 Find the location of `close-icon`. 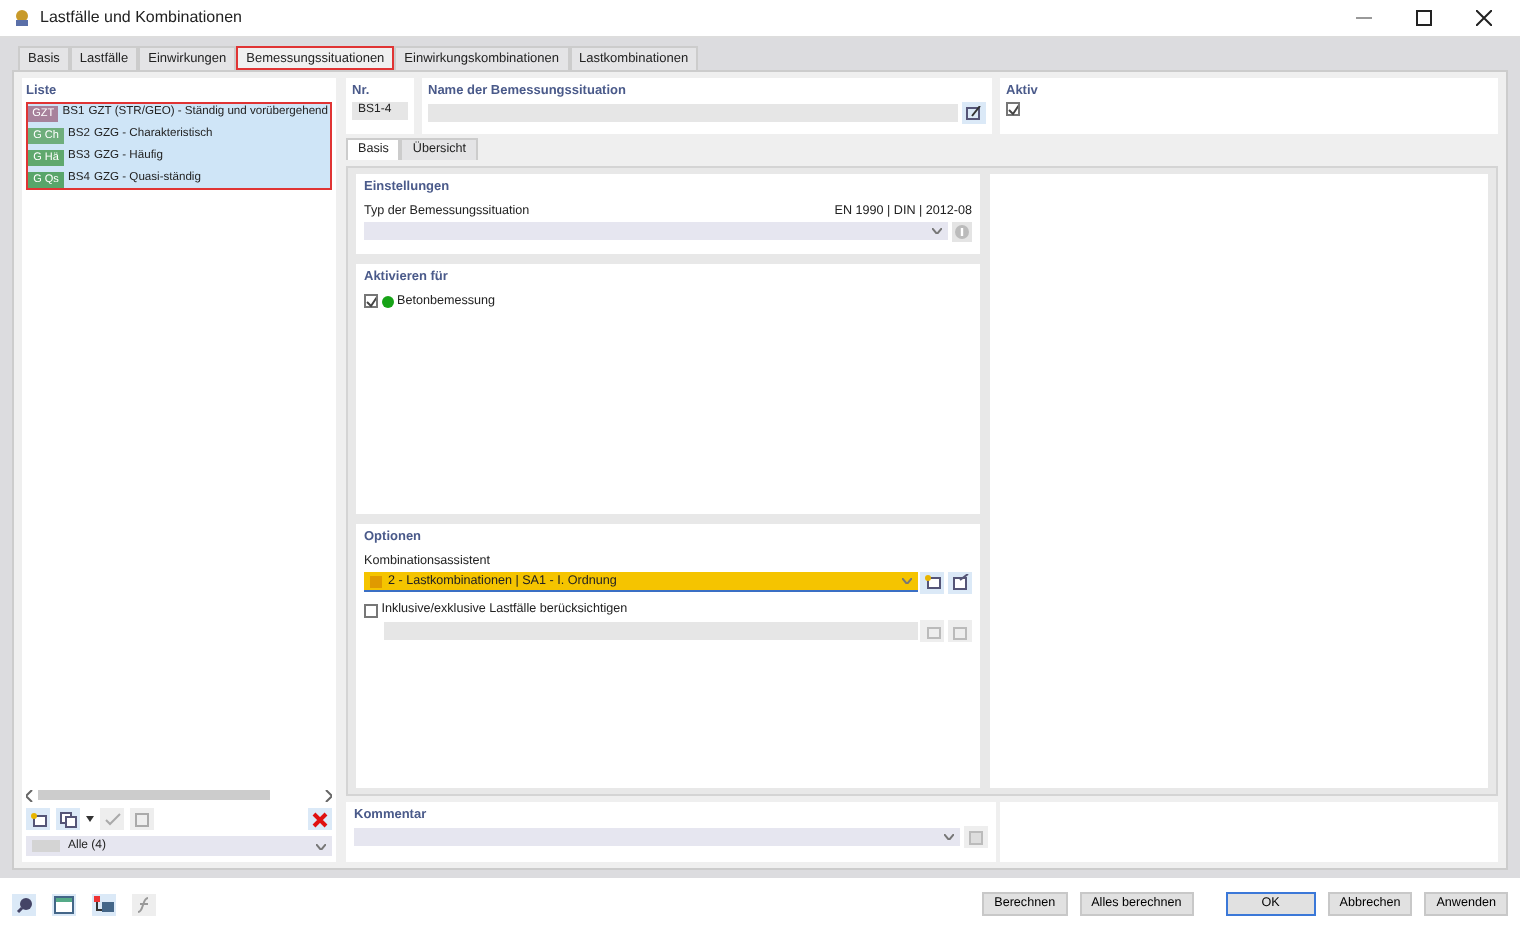

close-icon is located at coordinates (1484, 18).